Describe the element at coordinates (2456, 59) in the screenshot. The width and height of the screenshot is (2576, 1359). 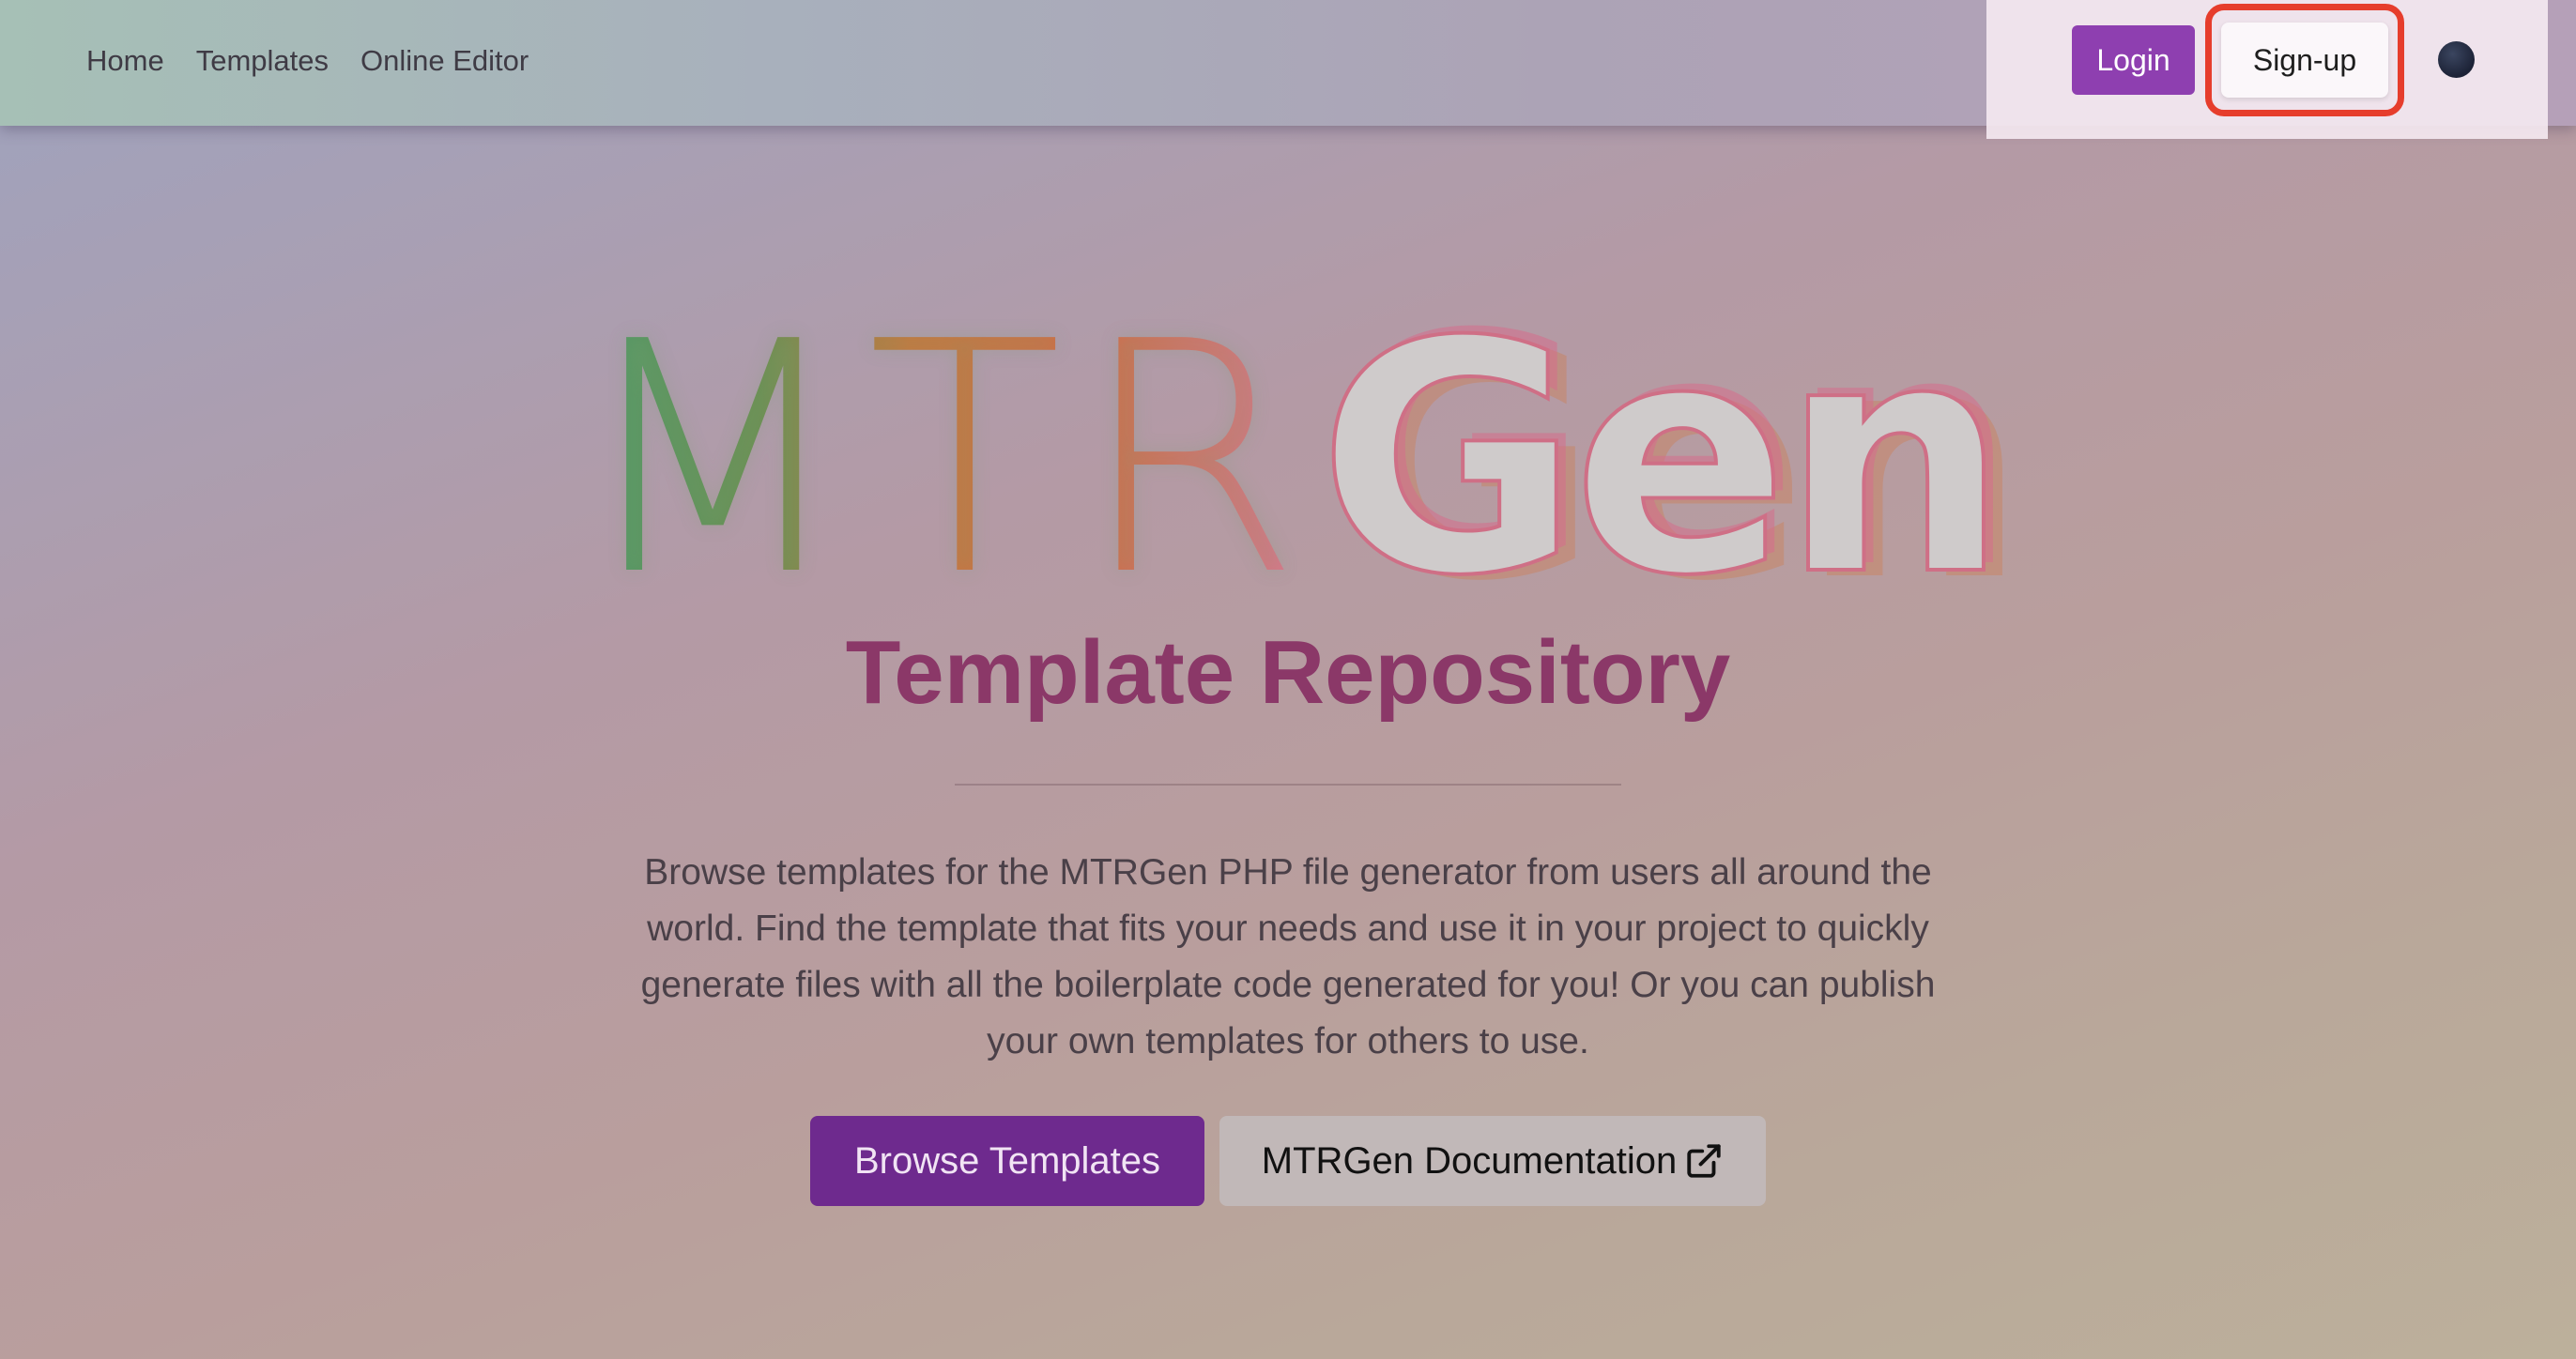
I see `theme-toggle-icon` at that location.